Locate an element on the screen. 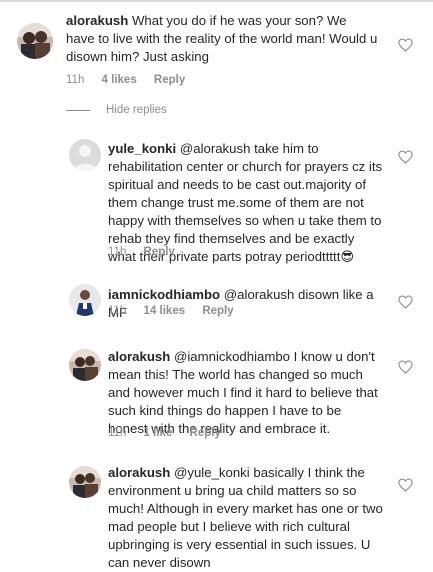 This screenshot has height=572, width=433. username: yule_konki is located at coordinates (142, 148).